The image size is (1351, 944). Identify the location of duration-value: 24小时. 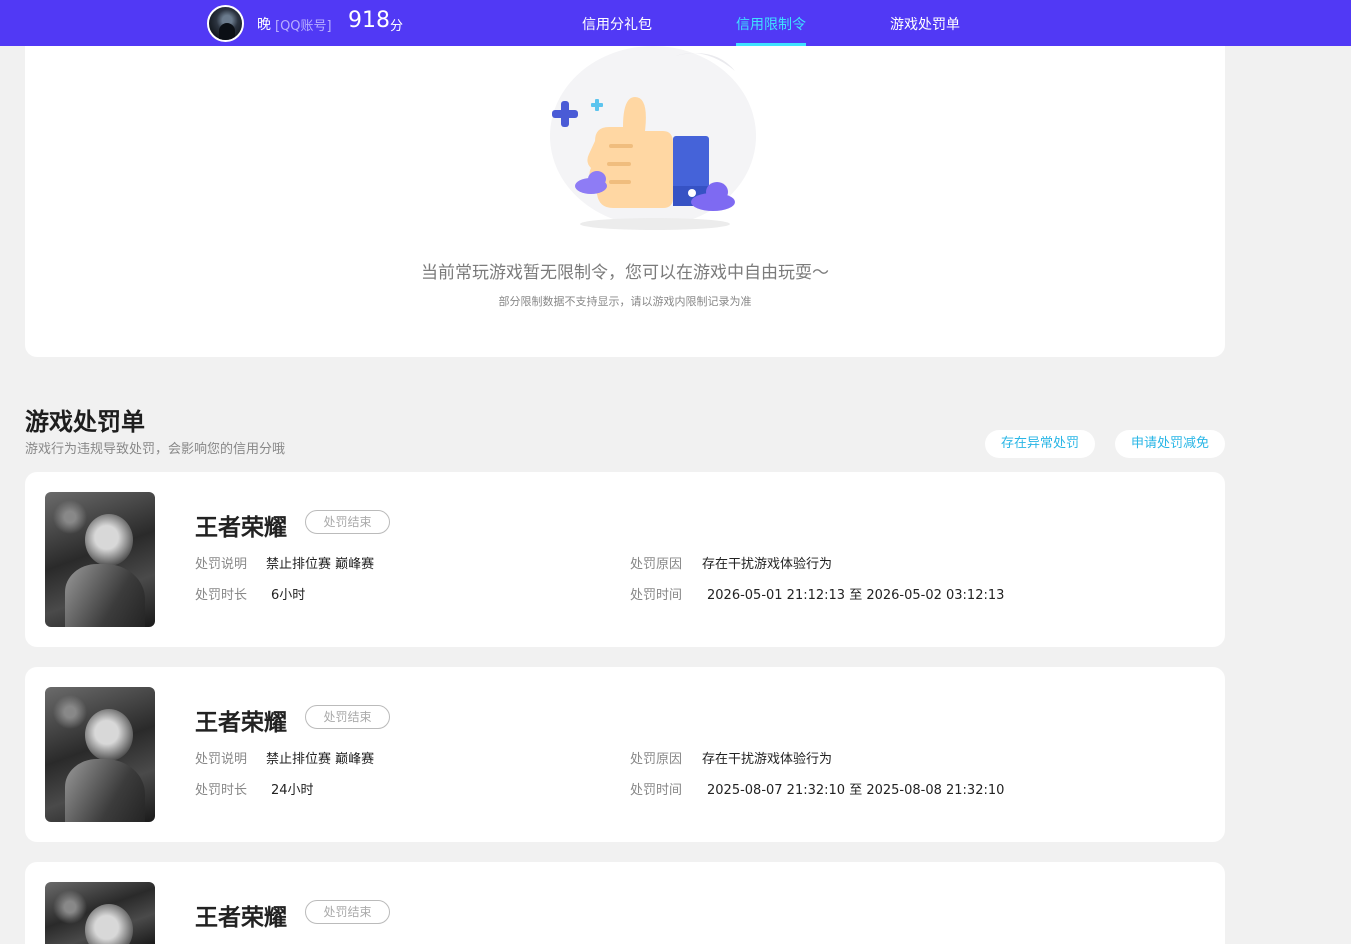
(292, 790).